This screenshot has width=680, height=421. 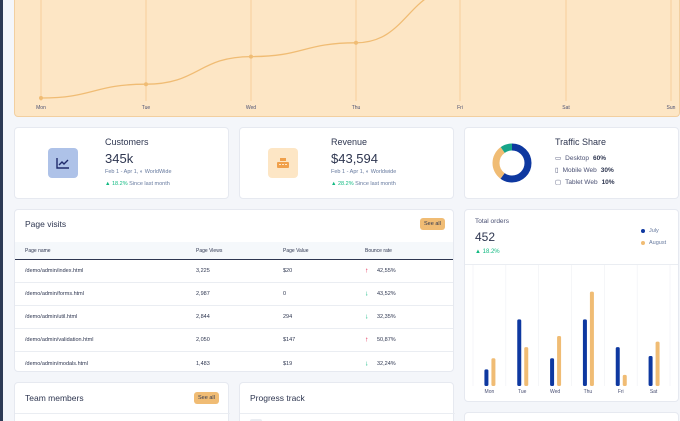 What do you see at coordinates (288, 317) in the screenshot?
I see `page-value: 294` at bounding box center [288, 317].